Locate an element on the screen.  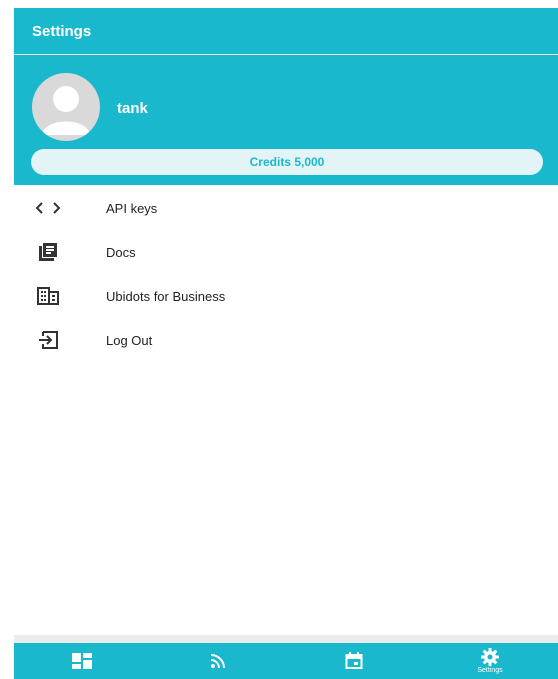
tab-events is located at coordinates (218, 661).